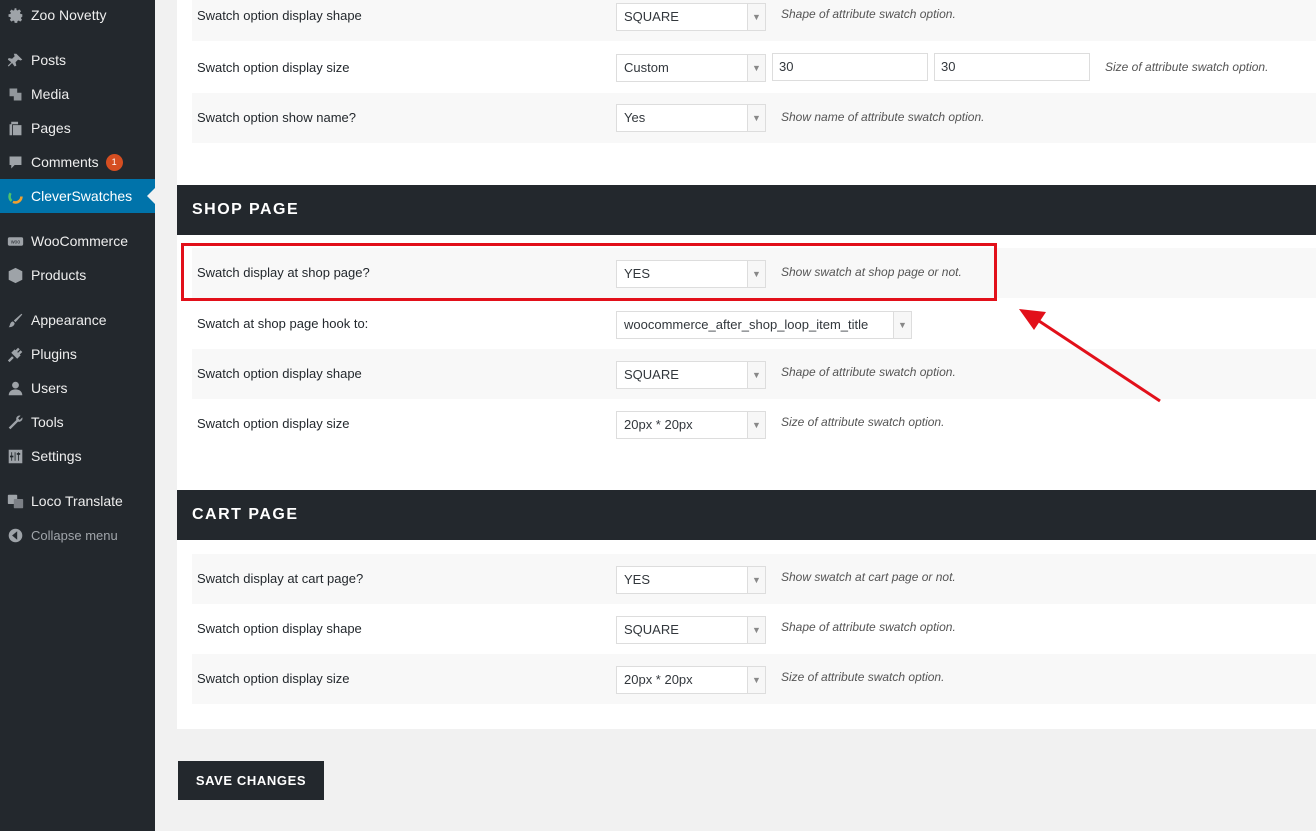 Image resolution: width=1316 pixels, height=831 pixels. I want to click on sliders-icon, so click(15, 456).